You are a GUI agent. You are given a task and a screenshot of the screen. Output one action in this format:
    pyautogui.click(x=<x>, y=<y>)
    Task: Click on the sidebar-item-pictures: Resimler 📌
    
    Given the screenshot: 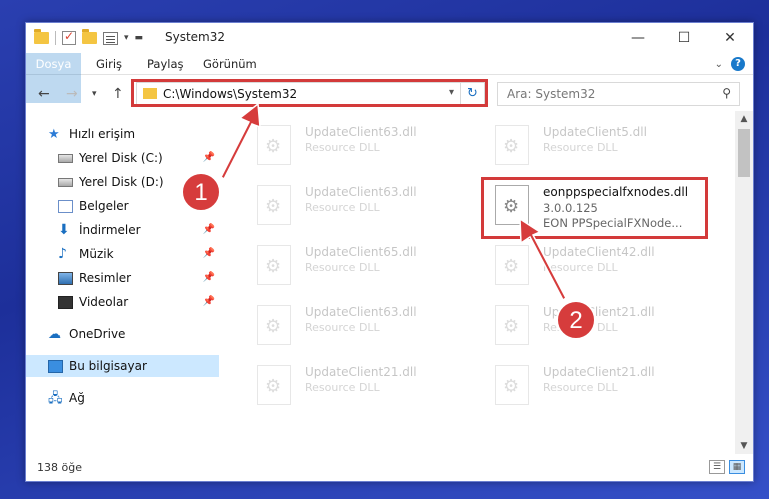 What is the action you would take?
    pyautogui.click(x=122, y=278)
    